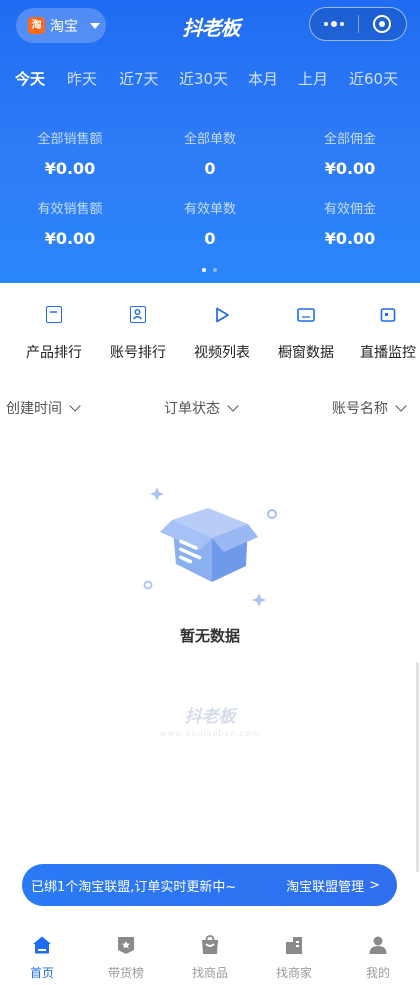 The height and width of the screenshot is (985, 420). What do you see at coordinates (204, 270) in the screenshot?
I see `indicator-dot-active` at bounding box center [204, 270].